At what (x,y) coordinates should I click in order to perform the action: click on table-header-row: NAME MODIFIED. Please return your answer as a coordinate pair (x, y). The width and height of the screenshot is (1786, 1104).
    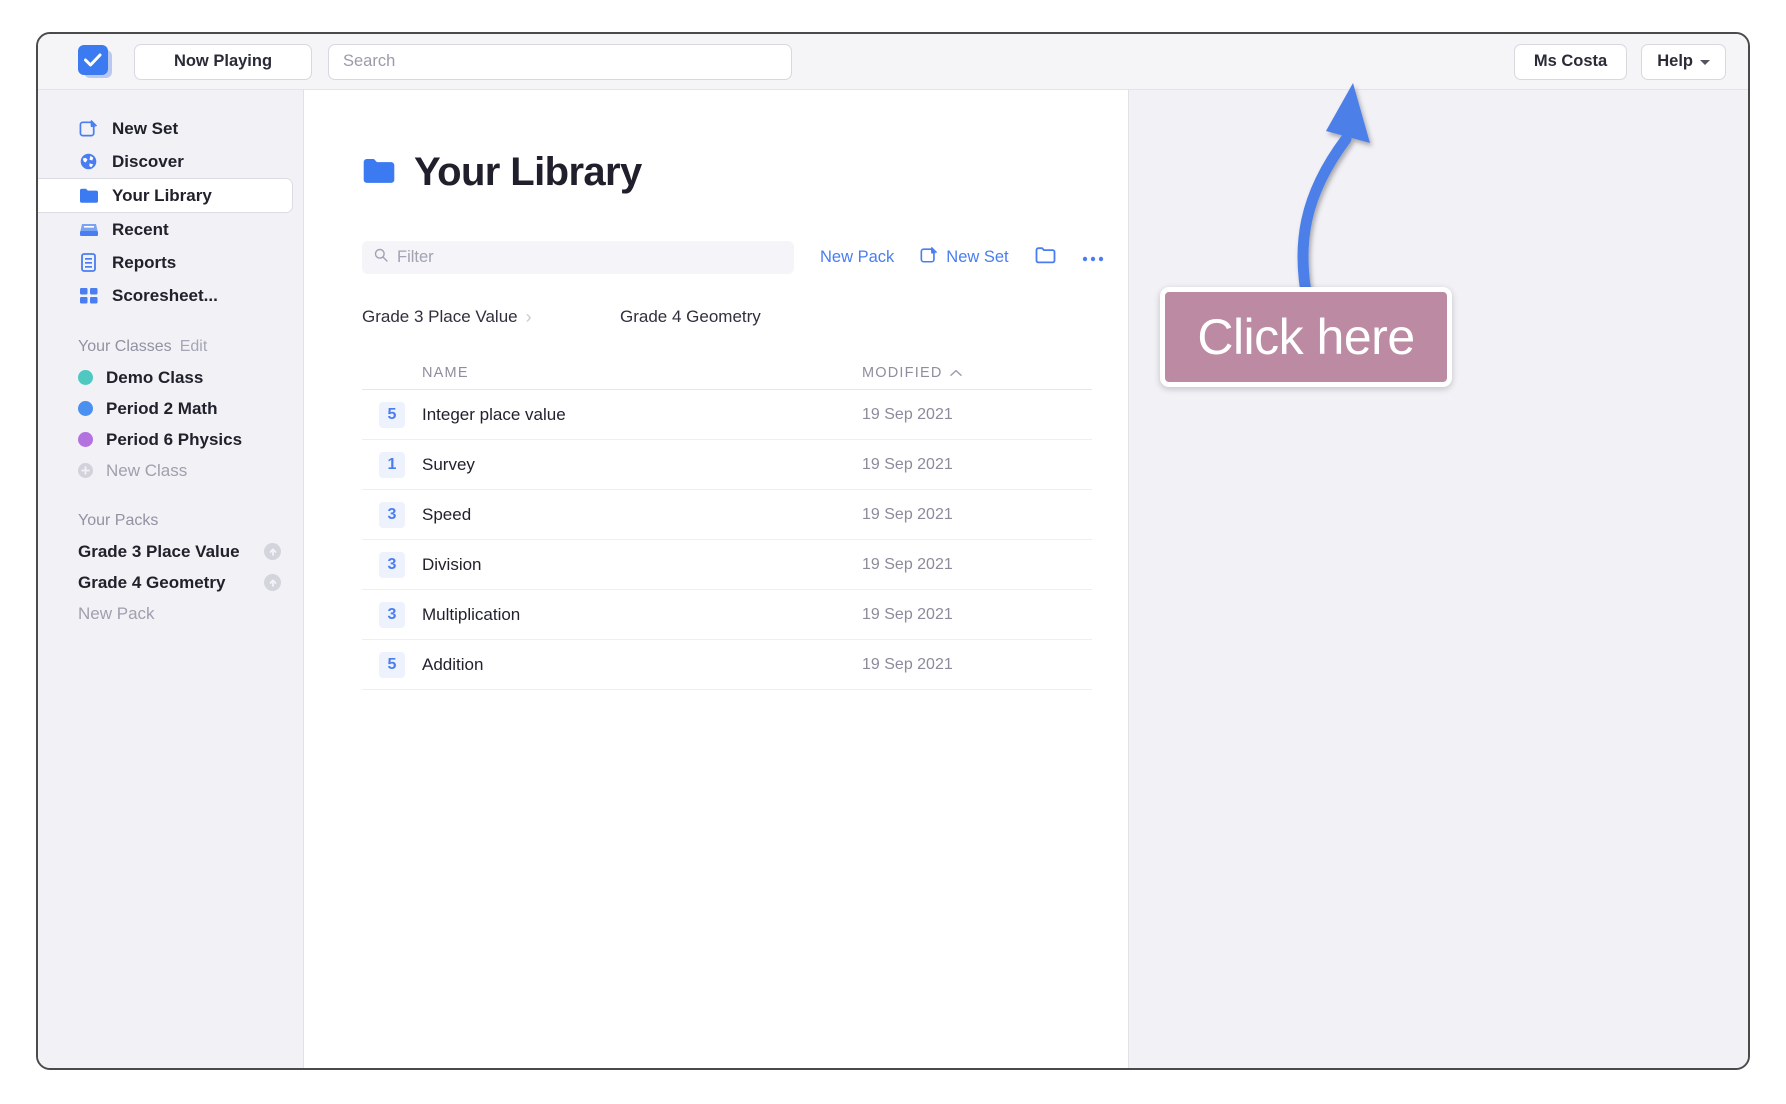
    Looking at the image, I should click on (727, 373).